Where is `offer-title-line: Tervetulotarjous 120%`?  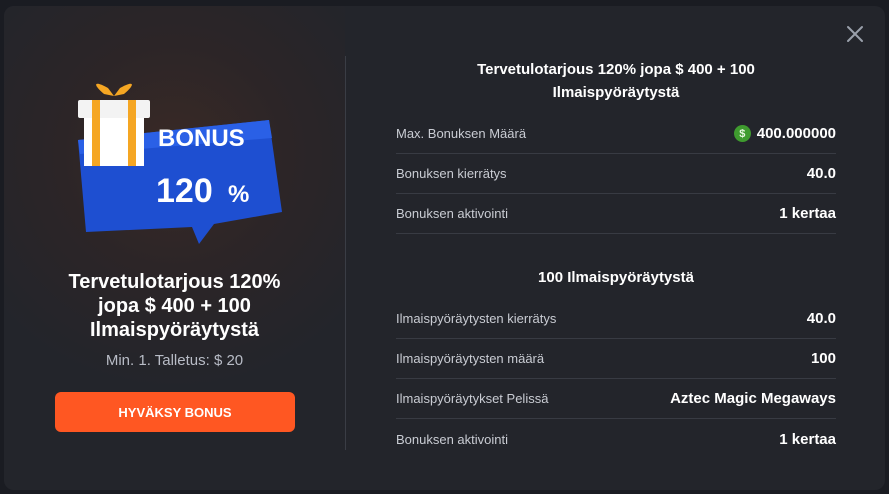
offer-title-line: Tervetulotarjous 120% is located at coordinates (174, 282).